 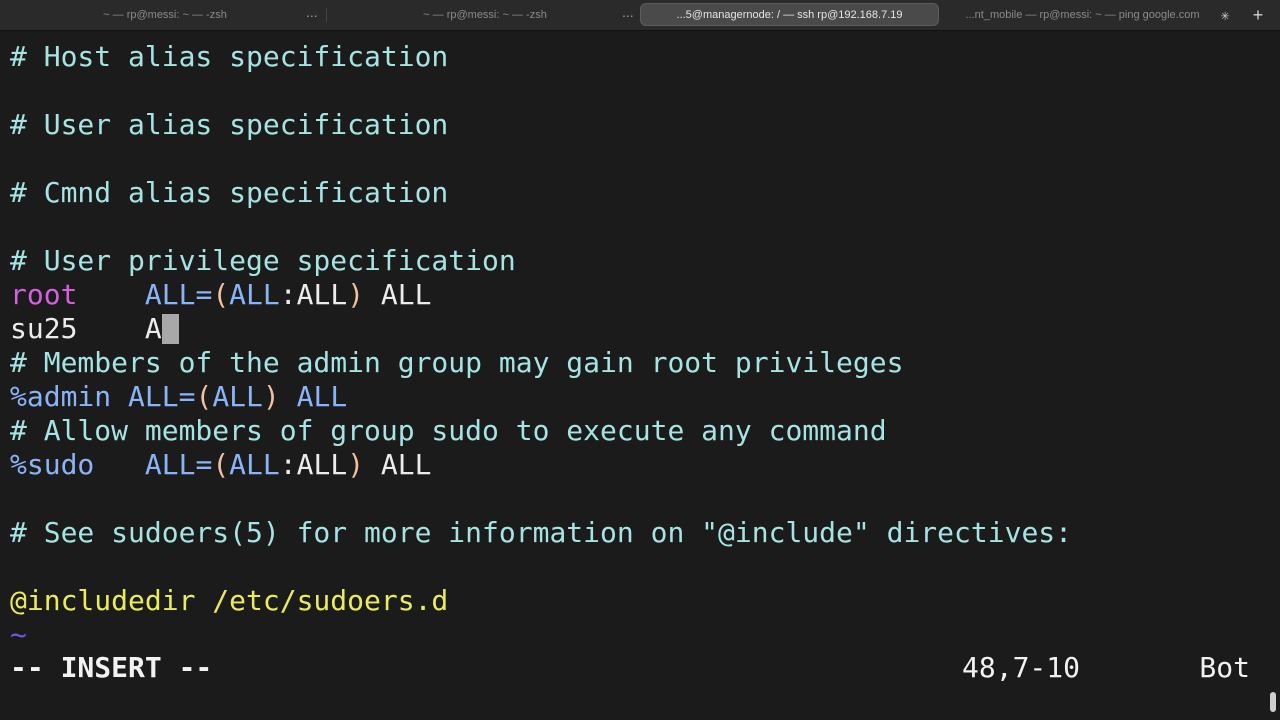 What do you see at coordinates (229, 600) in the screenshot?
I see `includedir-directive: @includedir /etc/sudoers.d` at bounding box center [229, 600].